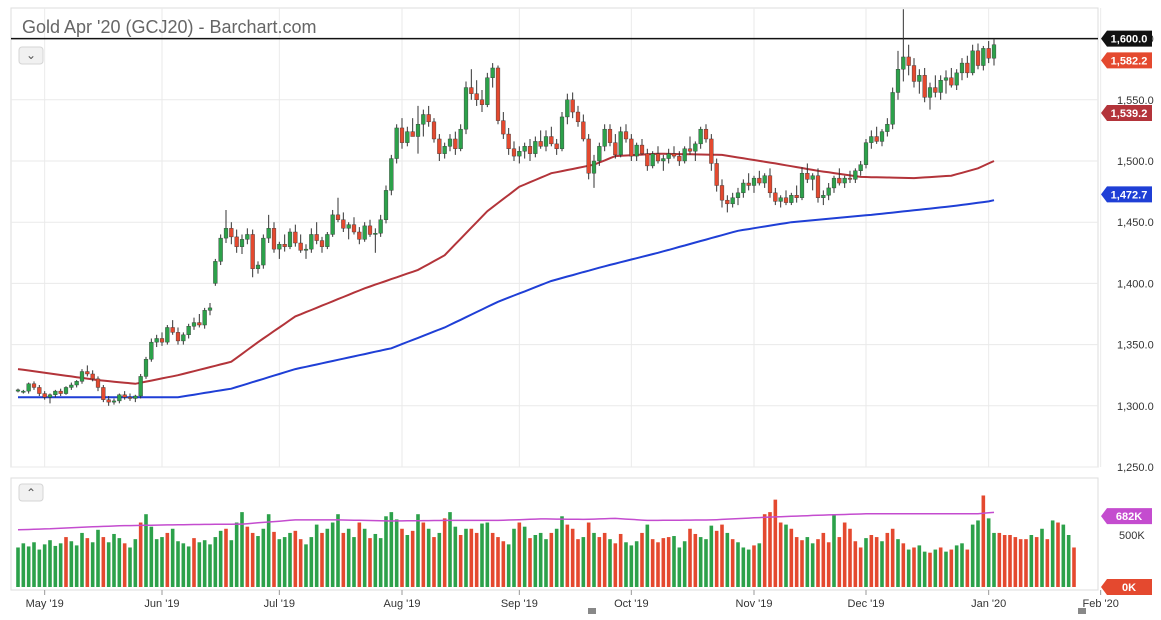 This screenshot has width=1161, height=620. What do you see at coordinates (1082, 611) in the screenshot?
I see `scroll-handle-right` at bounding box center [1082, 611].